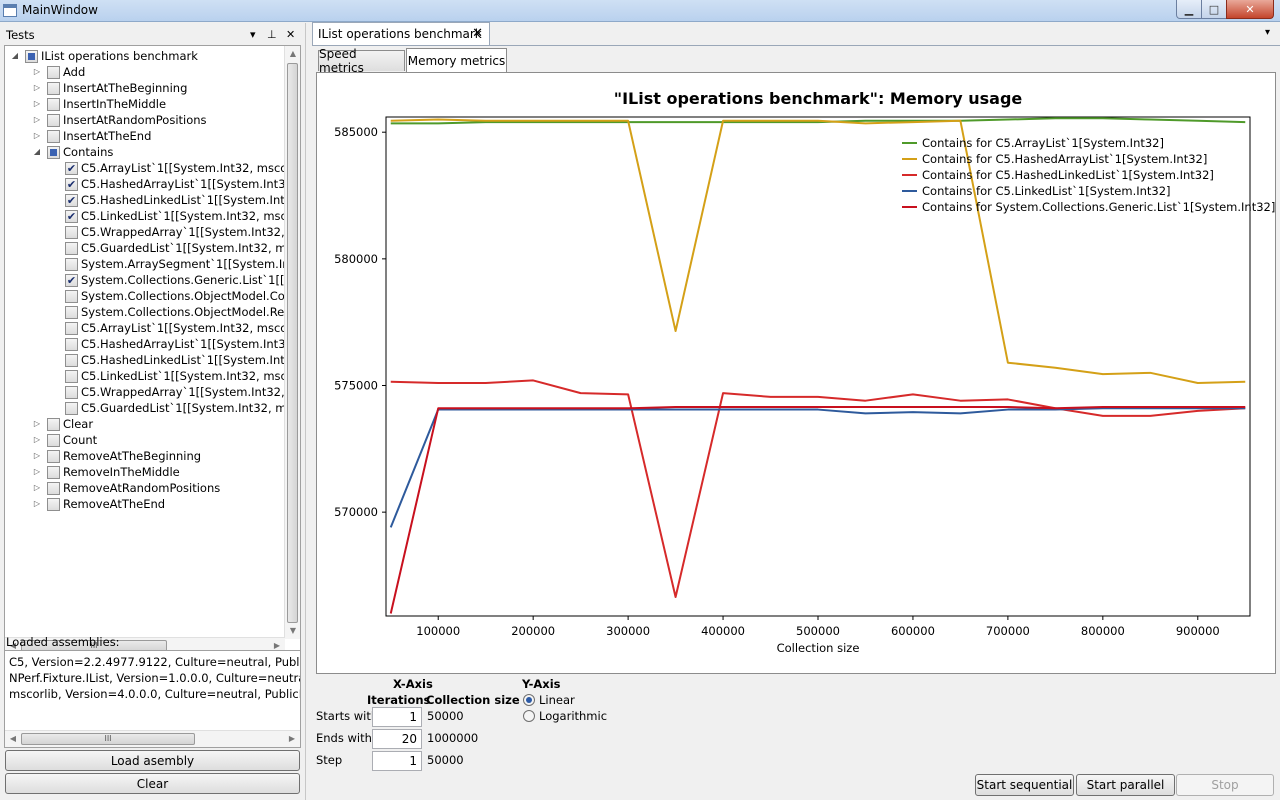 This screenshot has height=800, width=1280. What do you see at coordinates (182, 376) in the screenshot?
I see `tree-item: C5.LinkedList`1[[System.Int32, mscorlib` at bounding box center [182, 376].